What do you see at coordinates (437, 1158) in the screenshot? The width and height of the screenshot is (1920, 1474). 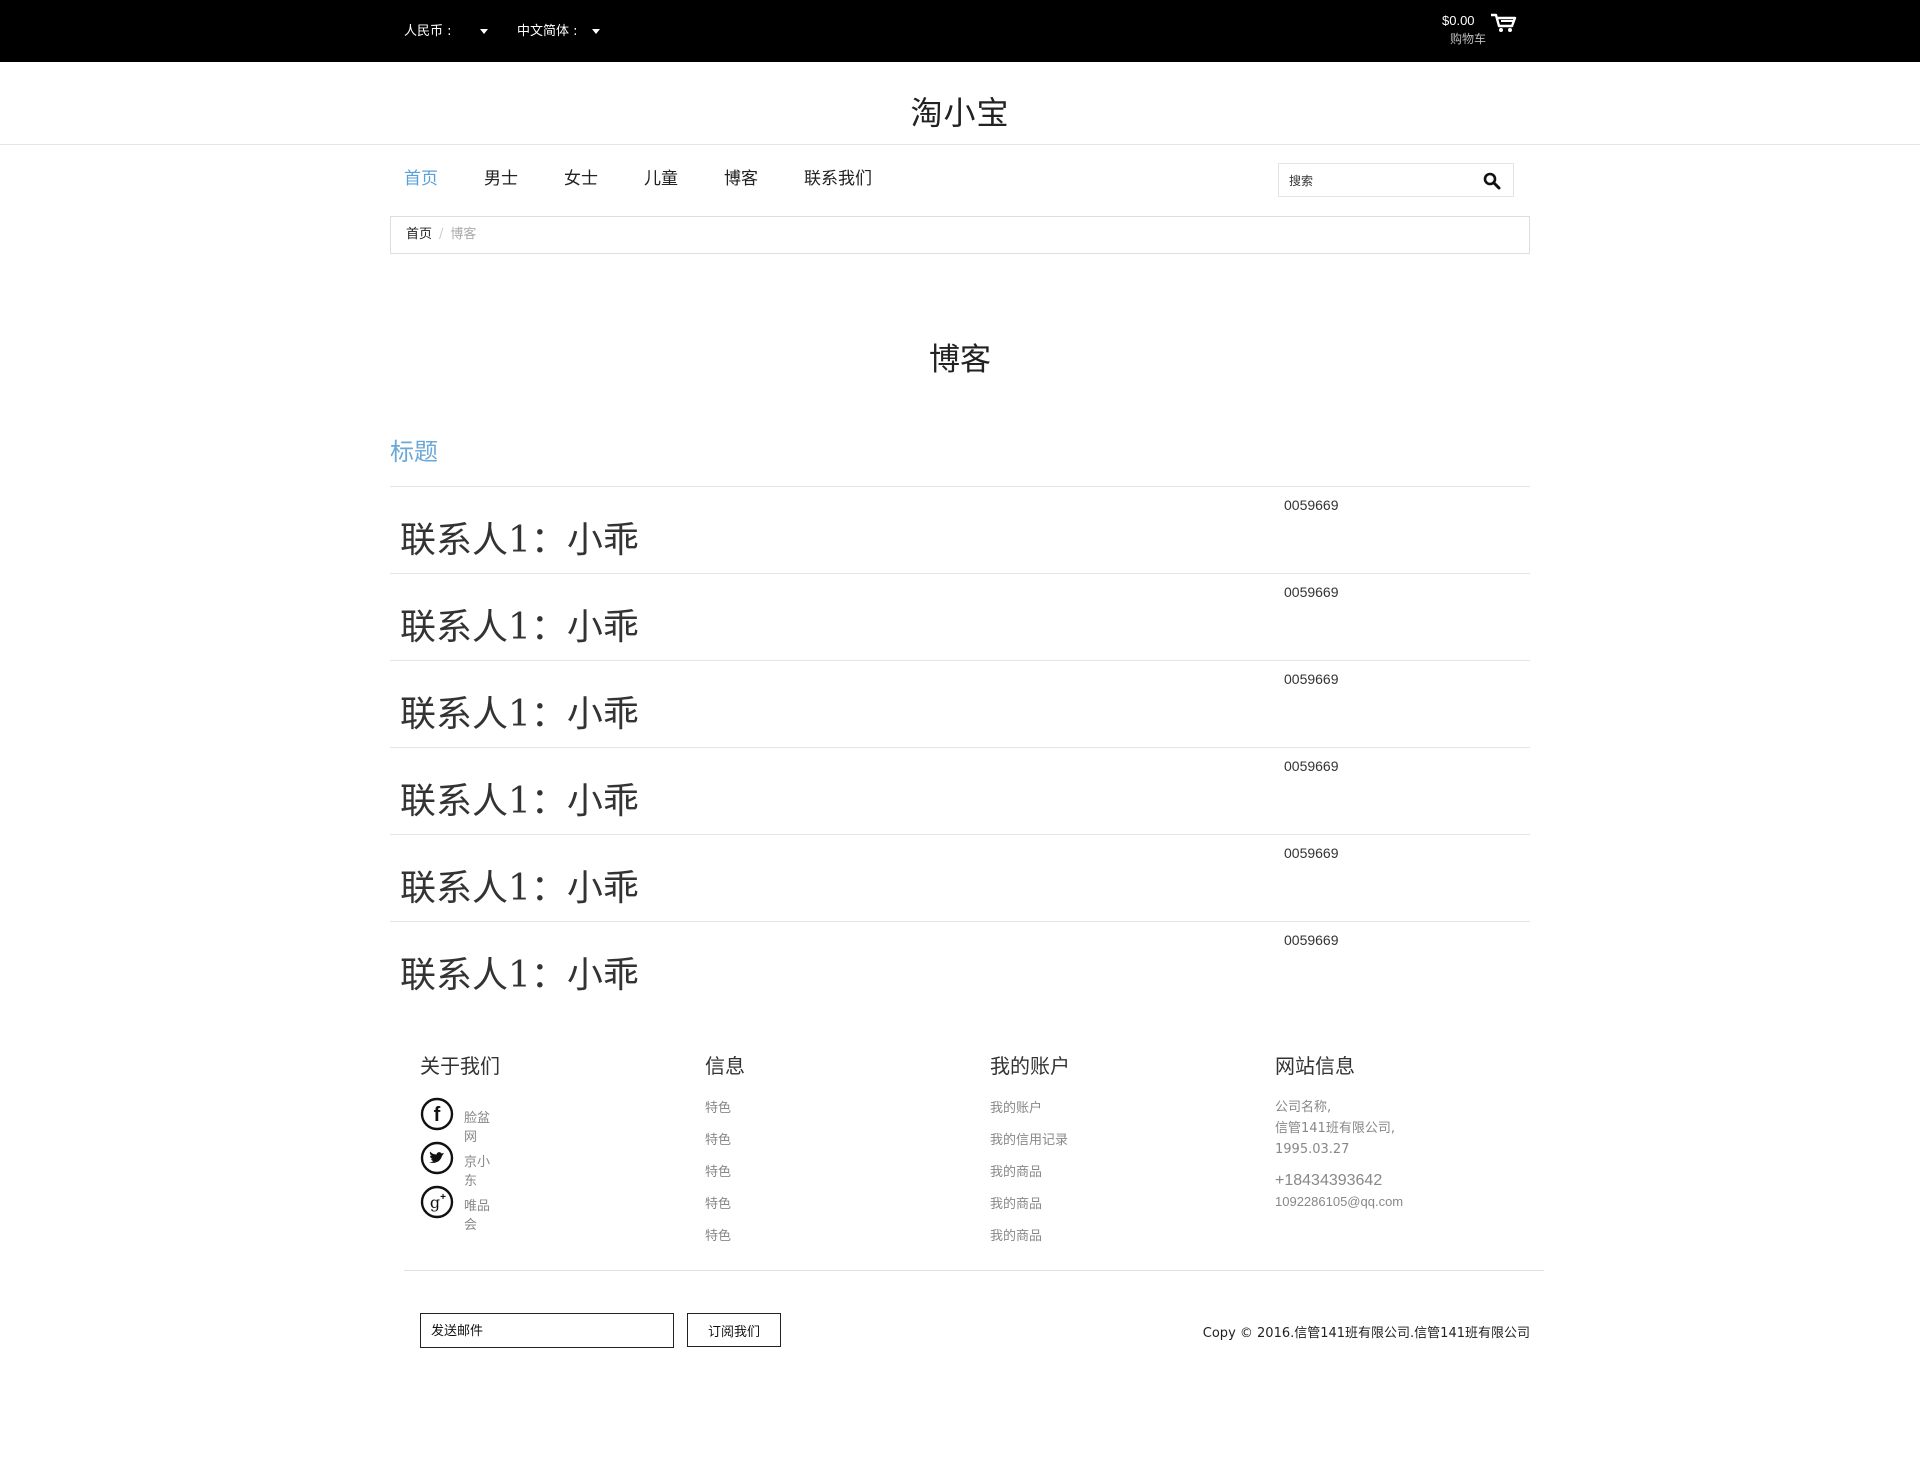 I see `twitter-icon` at bounding box center [437, 1158].